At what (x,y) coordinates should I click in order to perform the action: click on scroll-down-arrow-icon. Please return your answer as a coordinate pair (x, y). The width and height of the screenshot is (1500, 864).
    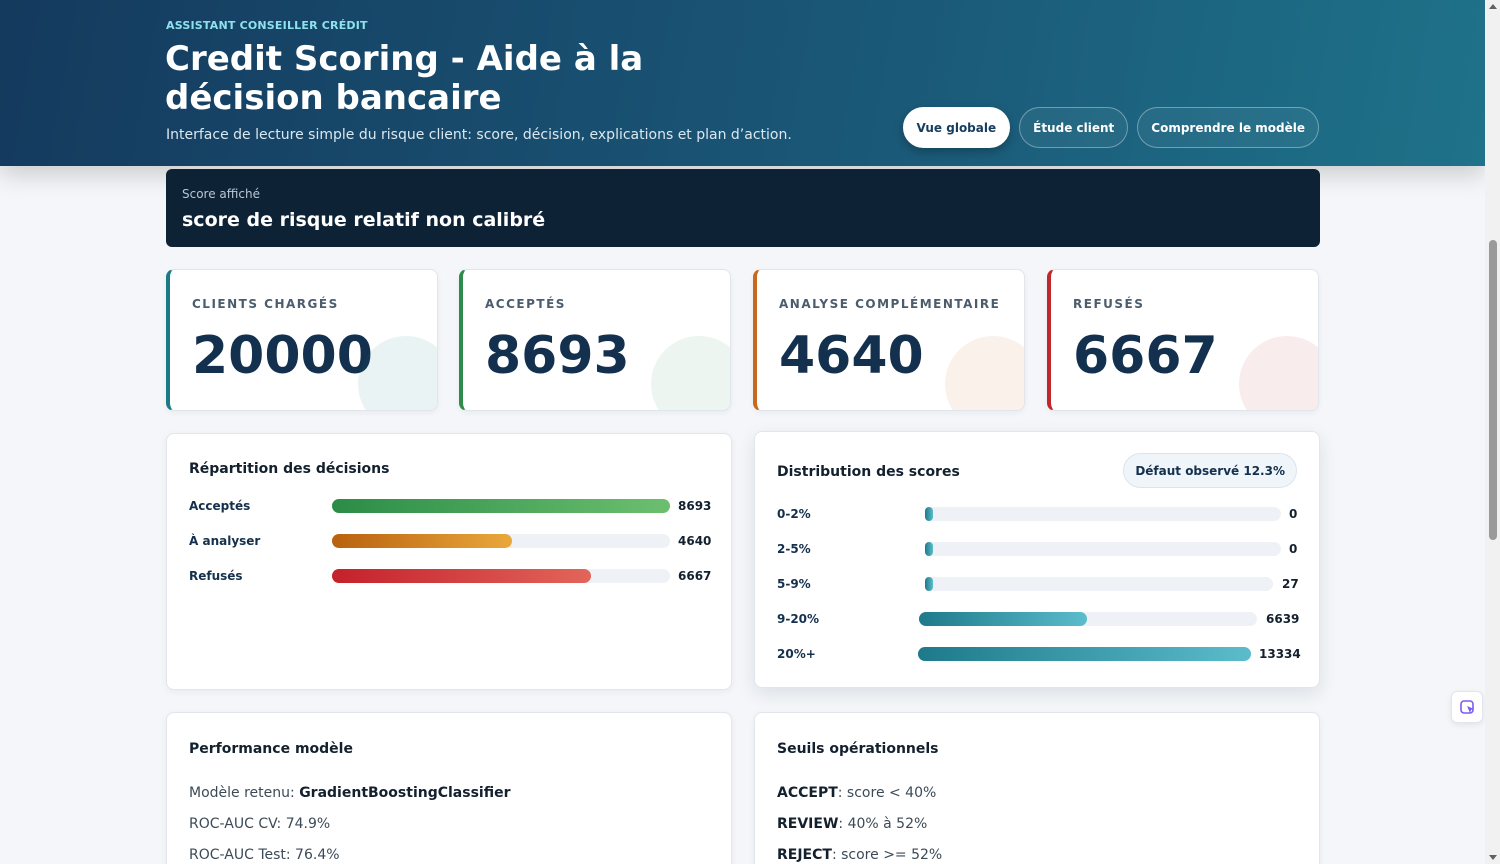
    Looking at the image, I should click on (1493, 857).